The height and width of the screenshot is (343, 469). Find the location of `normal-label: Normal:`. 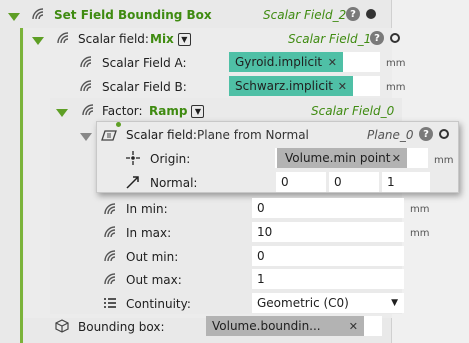

normal-label: Normal: is located at coordinates (174, 183).